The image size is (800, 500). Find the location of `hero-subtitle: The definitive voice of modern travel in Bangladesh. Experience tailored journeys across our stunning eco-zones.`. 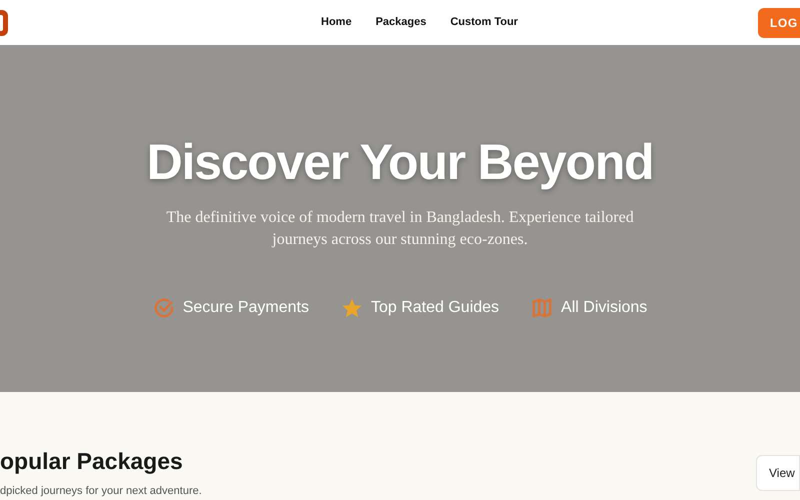

hero-subtitle: The definitive voice of modern travel in Bangladesh. Experience tailored journeys across our stunning eco-zones. is located at coordinates (400, 229).